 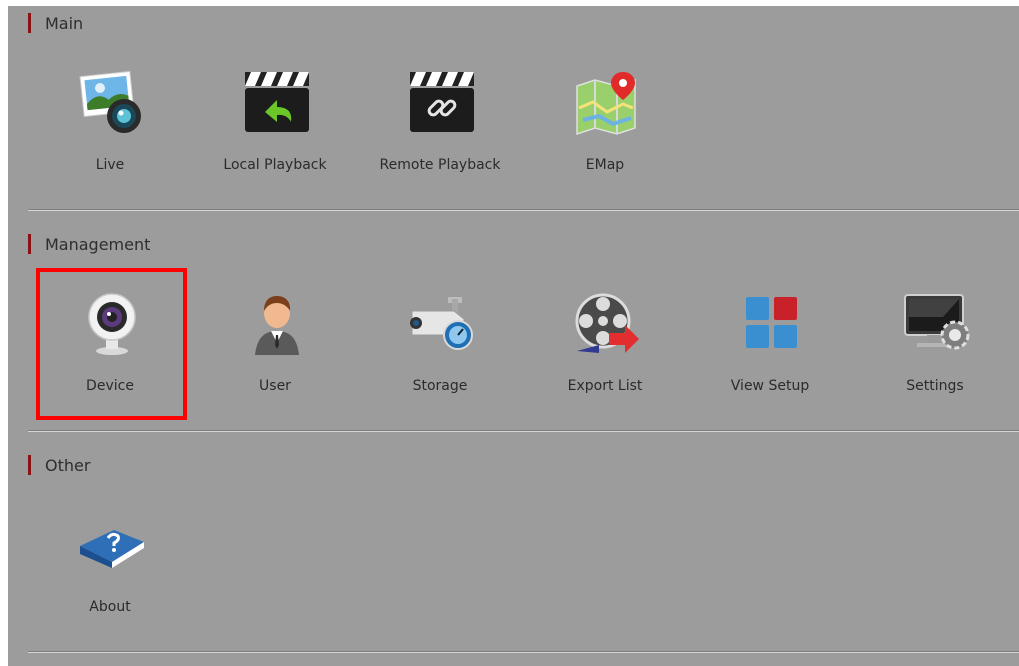 What do you see at coordinates (275, 386) in the screenshot?
I see `user-label: User` at bounding box center [275, 386].